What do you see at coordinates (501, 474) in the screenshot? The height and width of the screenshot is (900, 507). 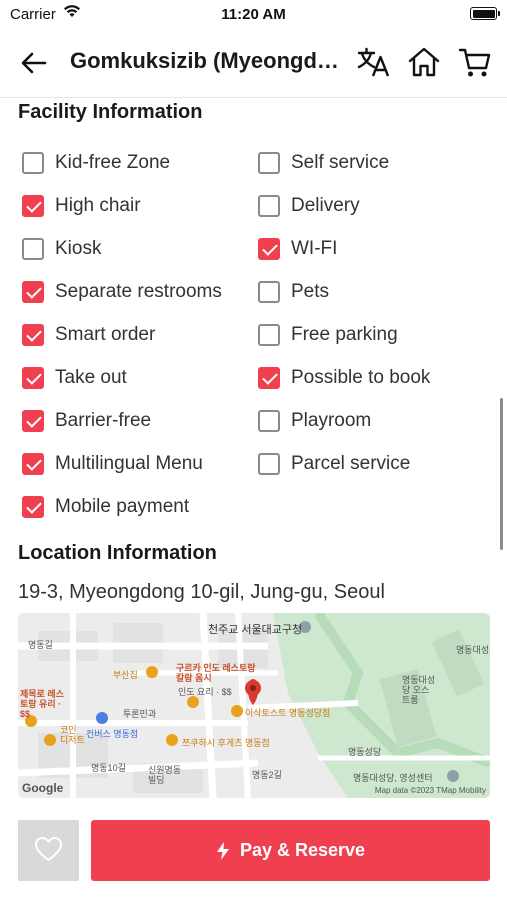 I see `scrollbar` at bounding box center [501, 474].